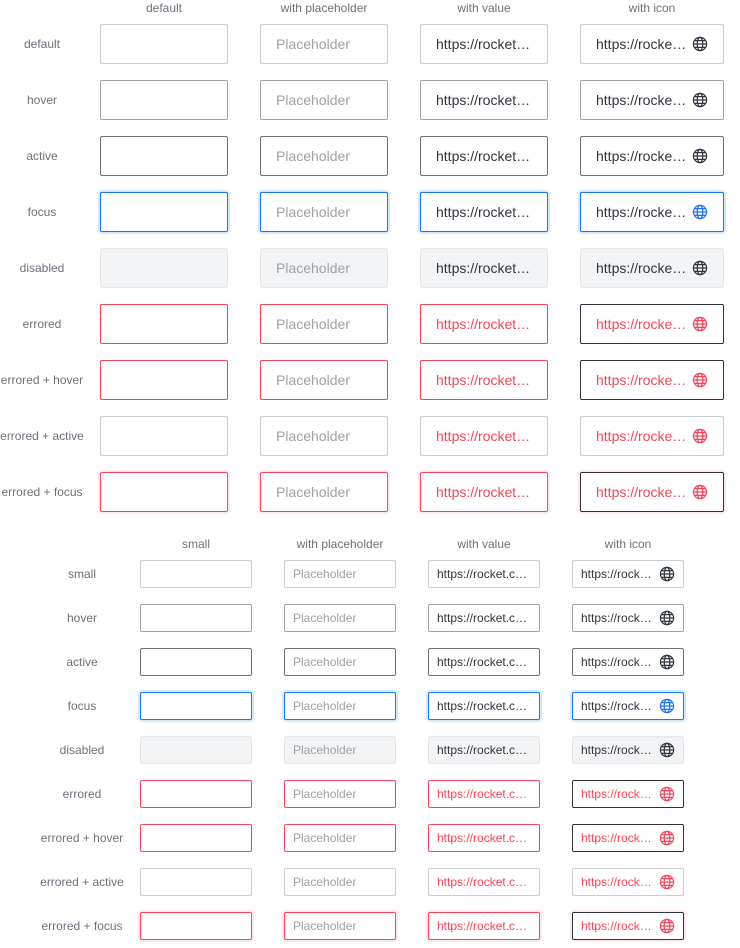  What do you see at coordinates (340, 574) in the screenshot?
I see `small-default-placeholder-input: Placeholder` at bounding box center [340, 574].